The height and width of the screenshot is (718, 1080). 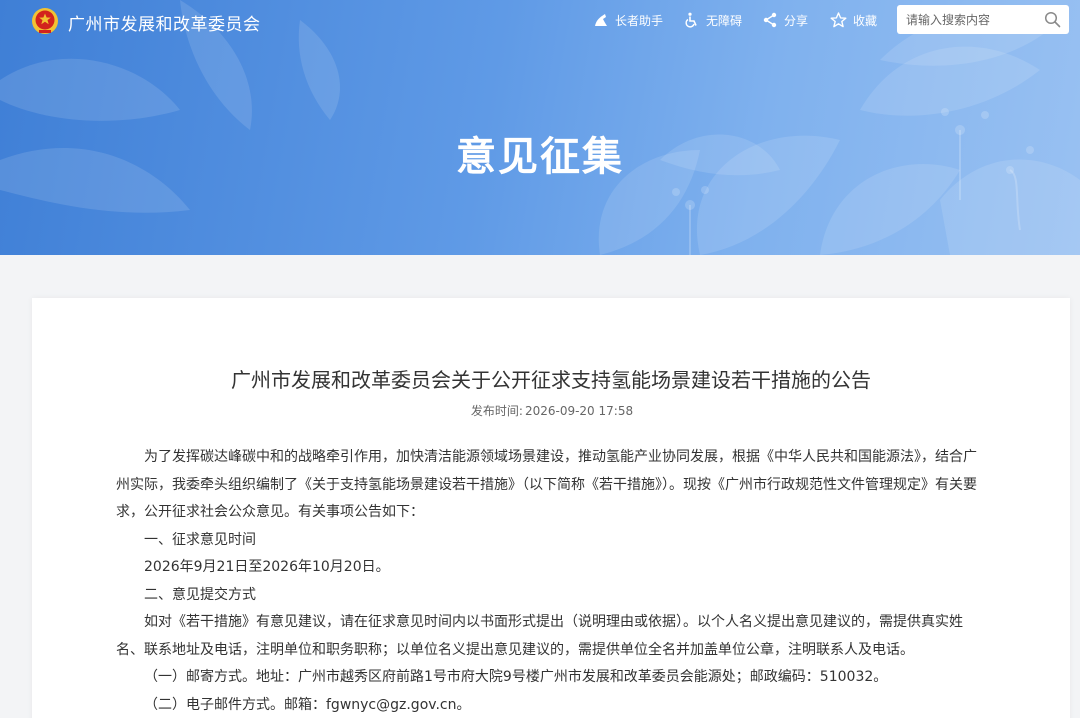 I want to click on site-title: 广州市发展和改革委员会, so click(x=164, y=22).